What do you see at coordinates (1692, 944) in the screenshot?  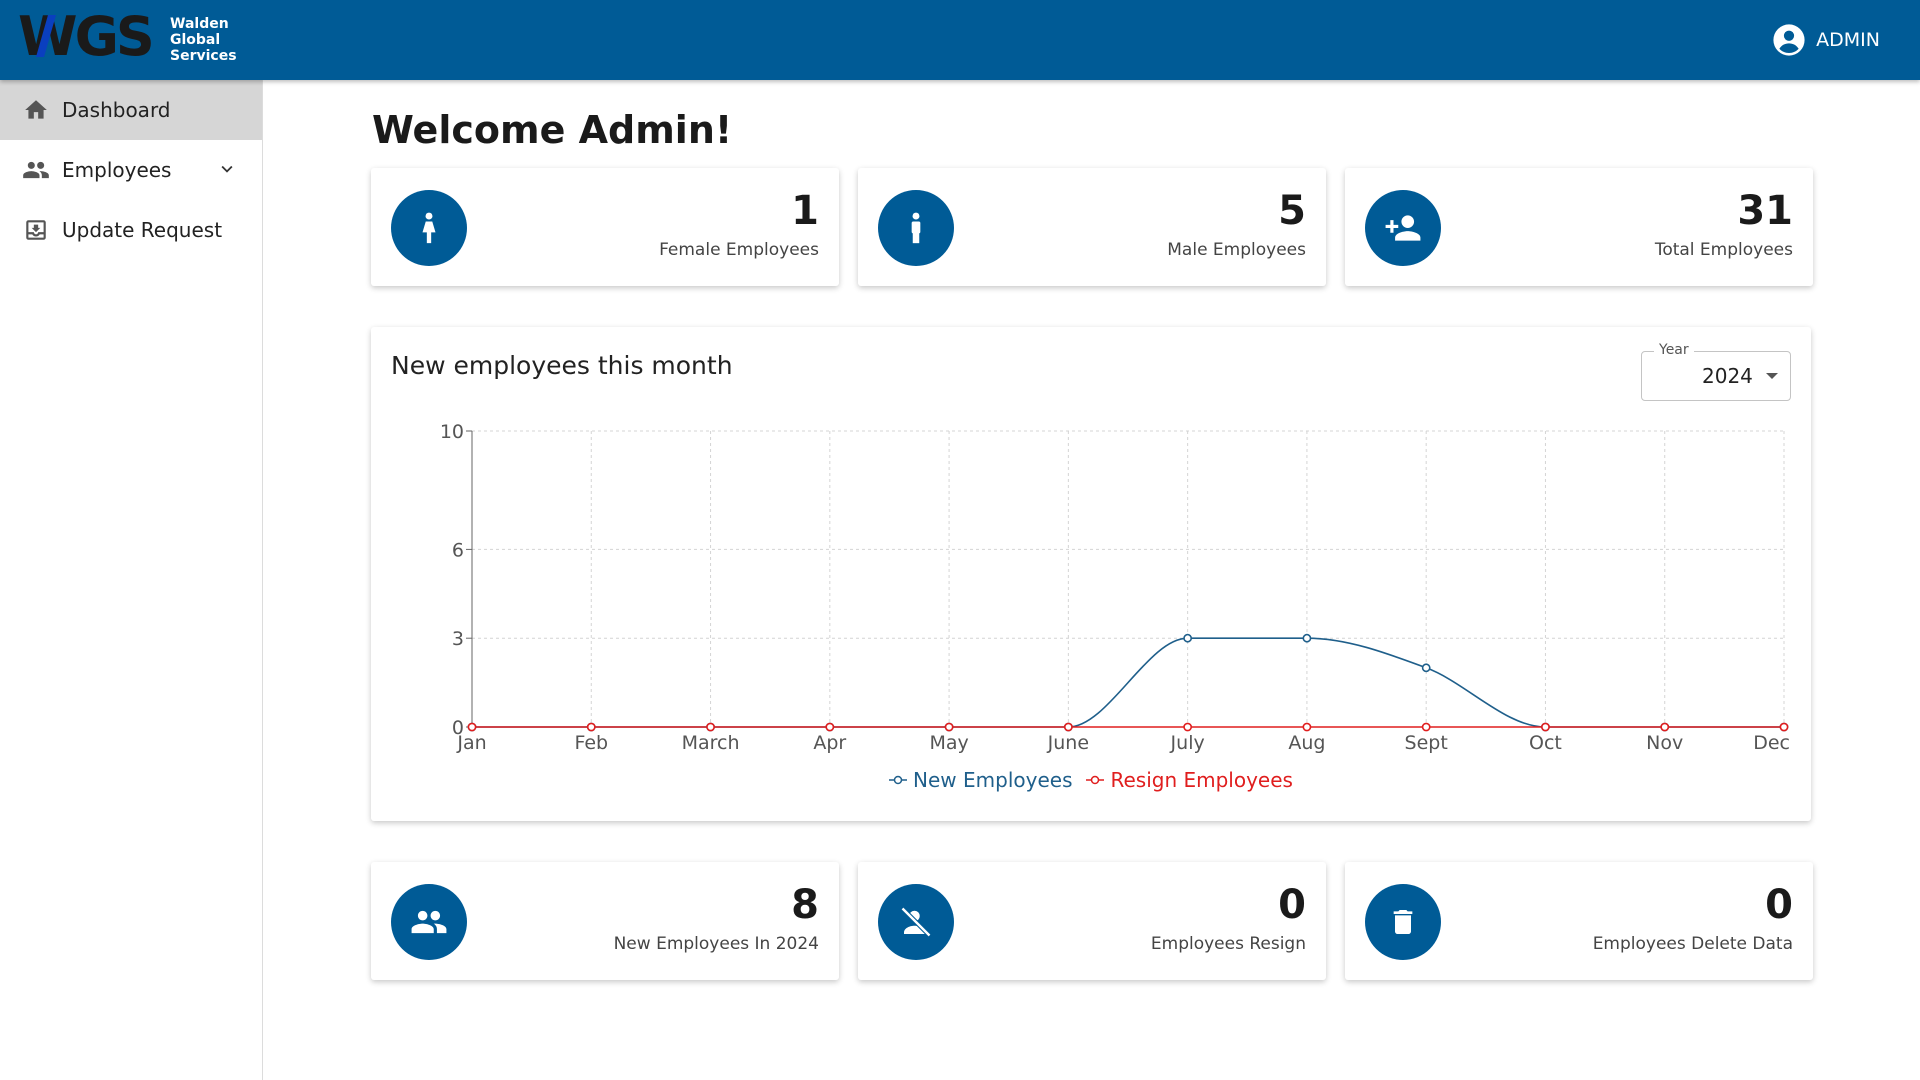 I see `stat-label: Employees Delete Data` at bounding box center [1692, 944].